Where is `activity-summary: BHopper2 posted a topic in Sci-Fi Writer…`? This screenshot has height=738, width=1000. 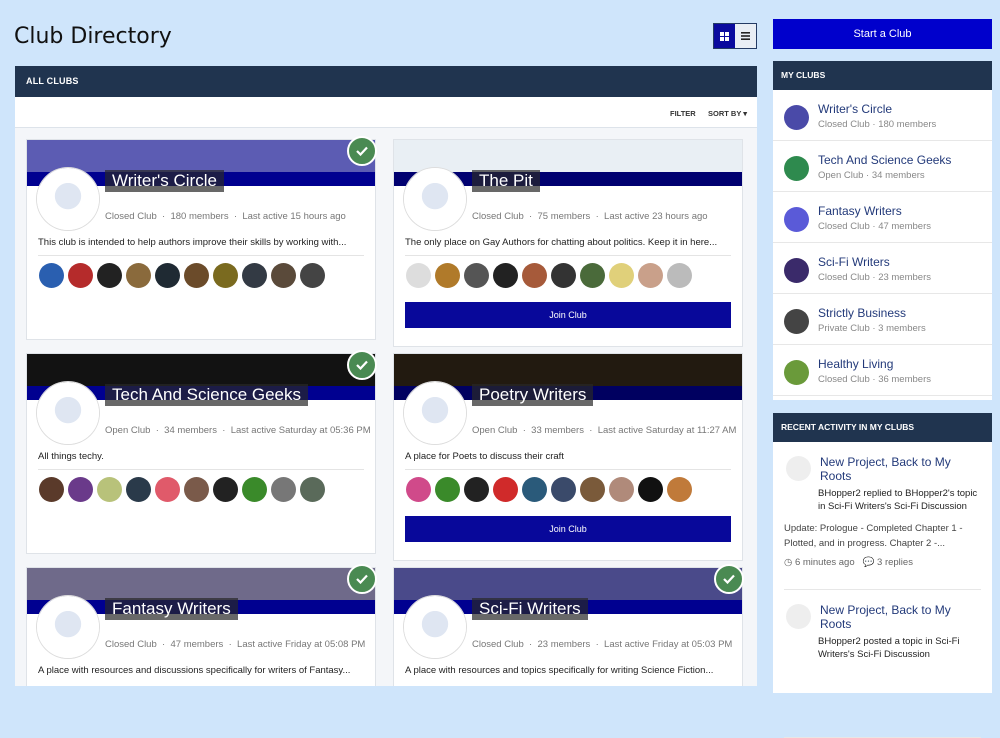
activity-summary: BHopper2 posted a topic in Sci-Fi Writer… is located at coordinates (889, 648).